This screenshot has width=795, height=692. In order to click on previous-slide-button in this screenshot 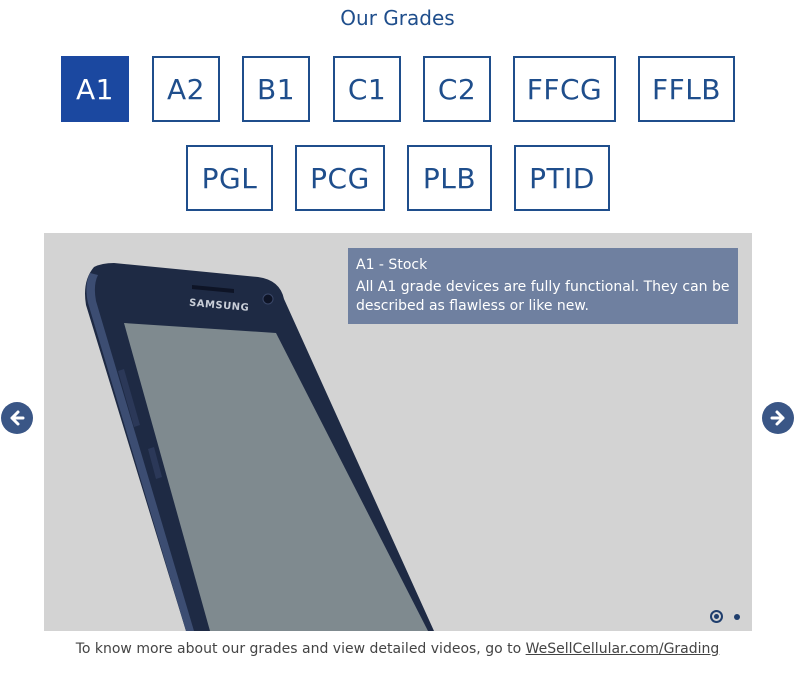, I will do `click(17, 418)`.